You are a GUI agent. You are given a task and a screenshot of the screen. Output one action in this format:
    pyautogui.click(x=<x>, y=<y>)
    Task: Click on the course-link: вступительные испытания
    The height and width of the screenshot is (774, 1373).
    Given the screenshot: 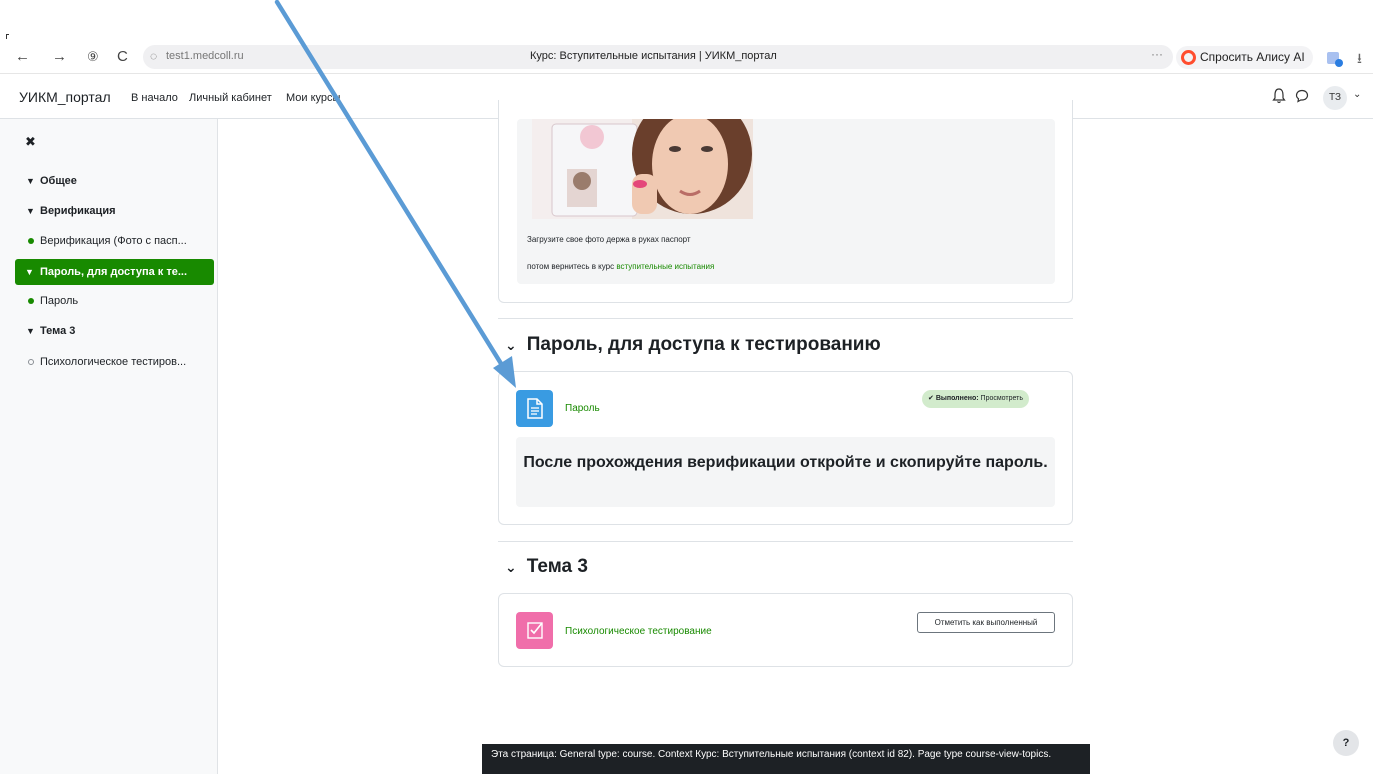 What is the action you would take?
    pyautogui.click(x=665, y=266)
    